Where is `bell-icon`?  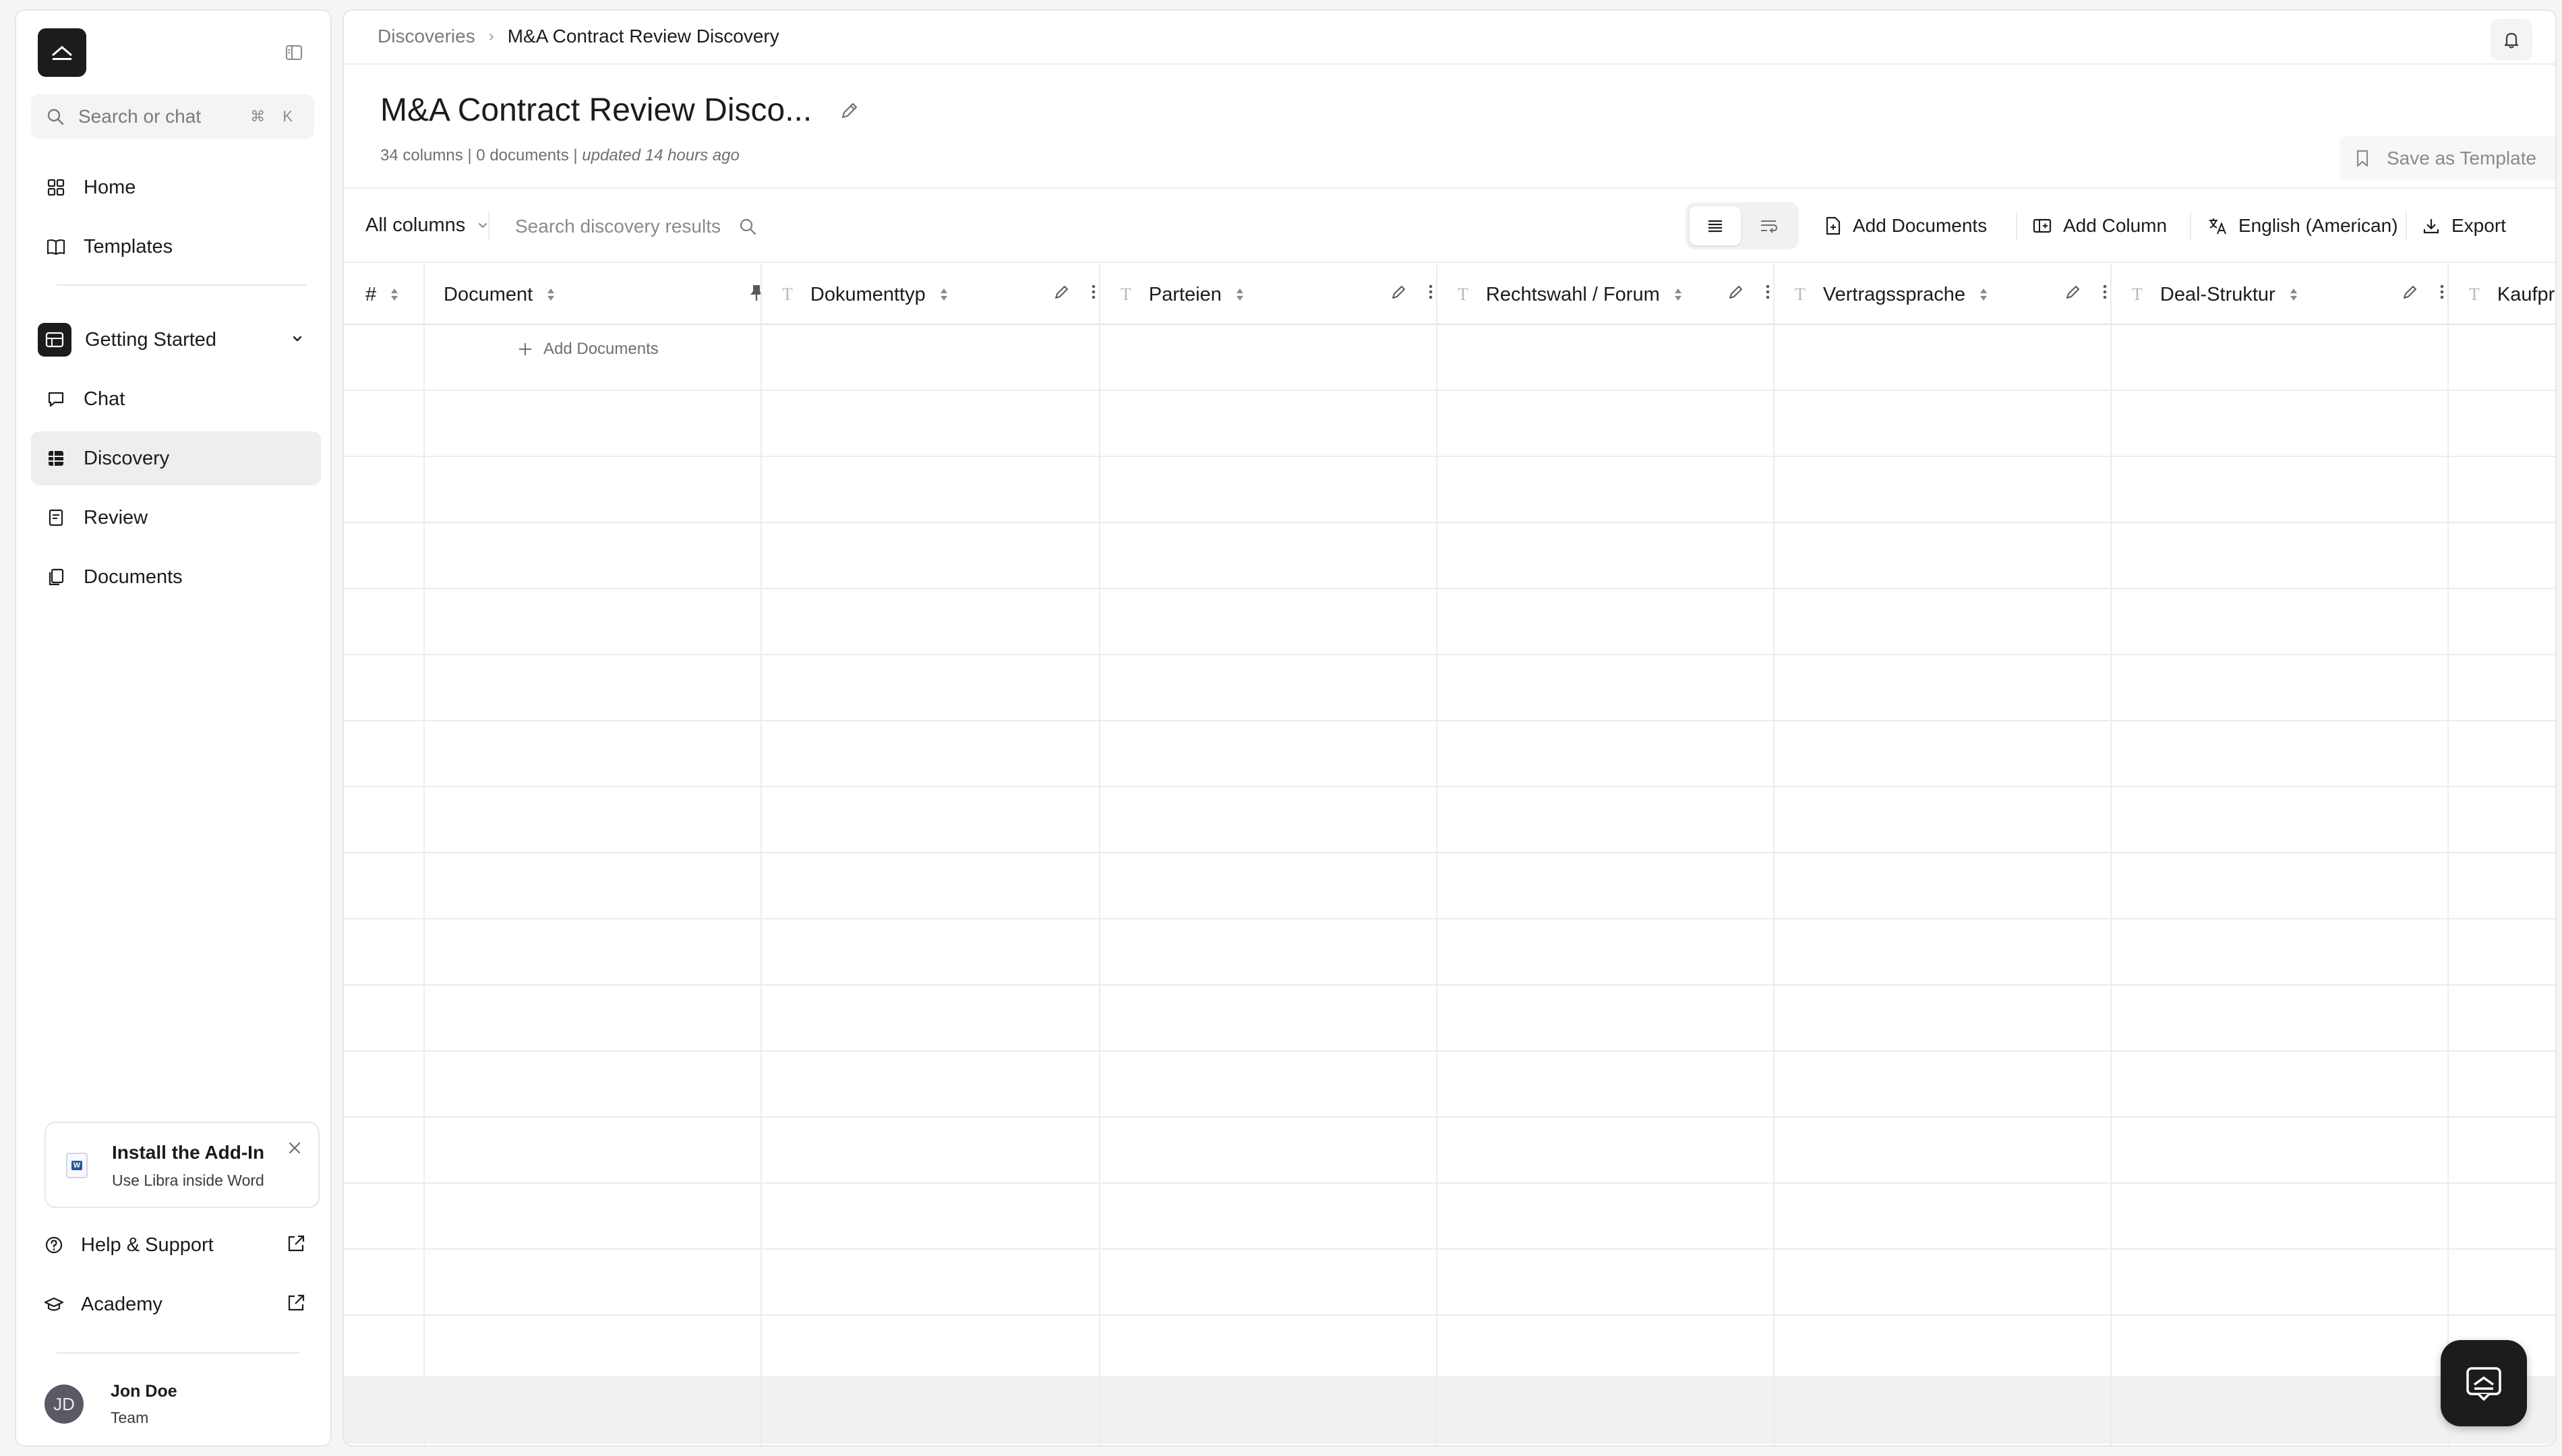 bell-icon is located at coordinates (2511, 40).